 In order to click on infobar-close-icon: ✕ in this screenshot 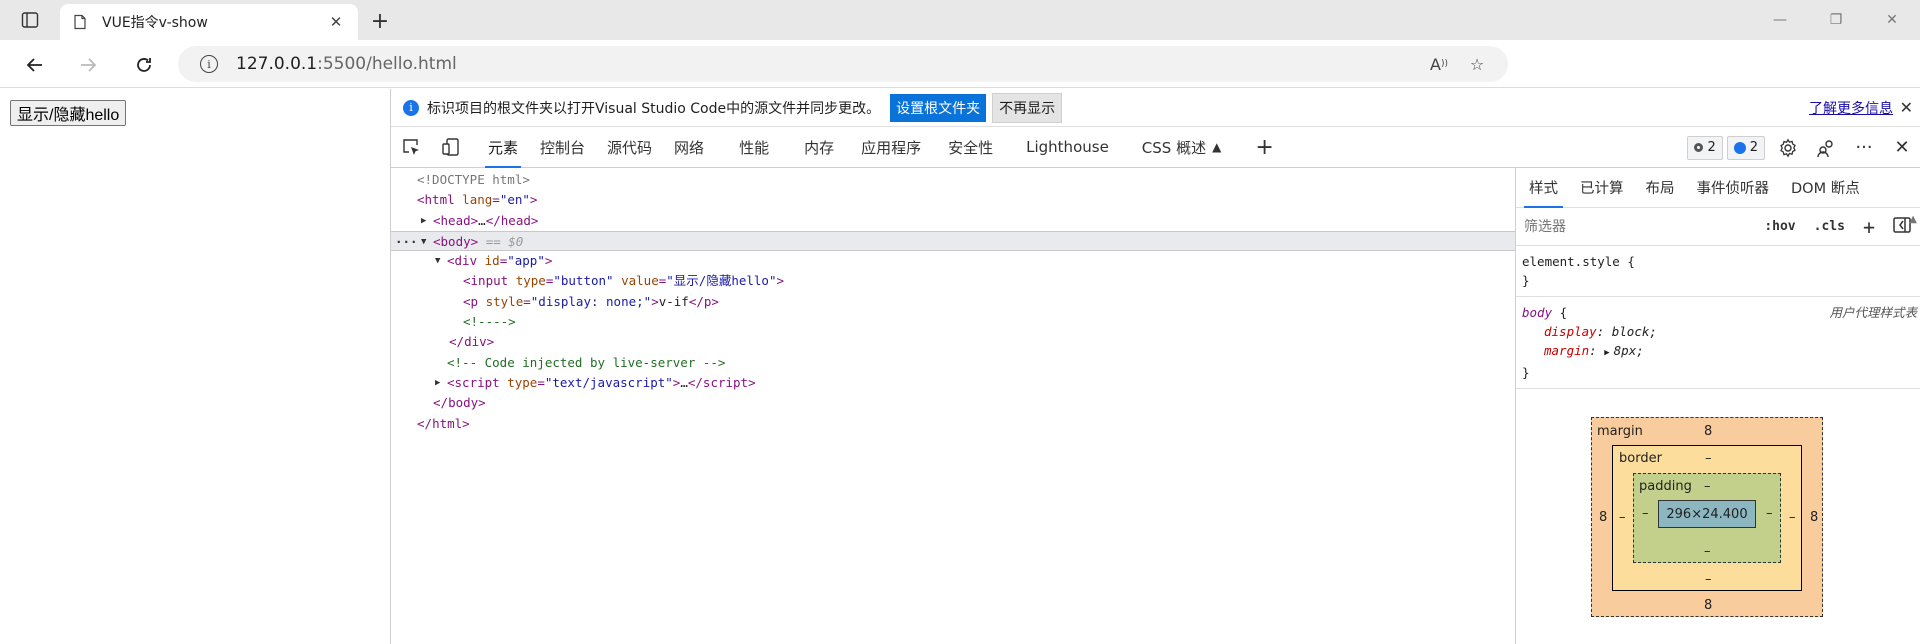, I will do `click(1906, 107)`.